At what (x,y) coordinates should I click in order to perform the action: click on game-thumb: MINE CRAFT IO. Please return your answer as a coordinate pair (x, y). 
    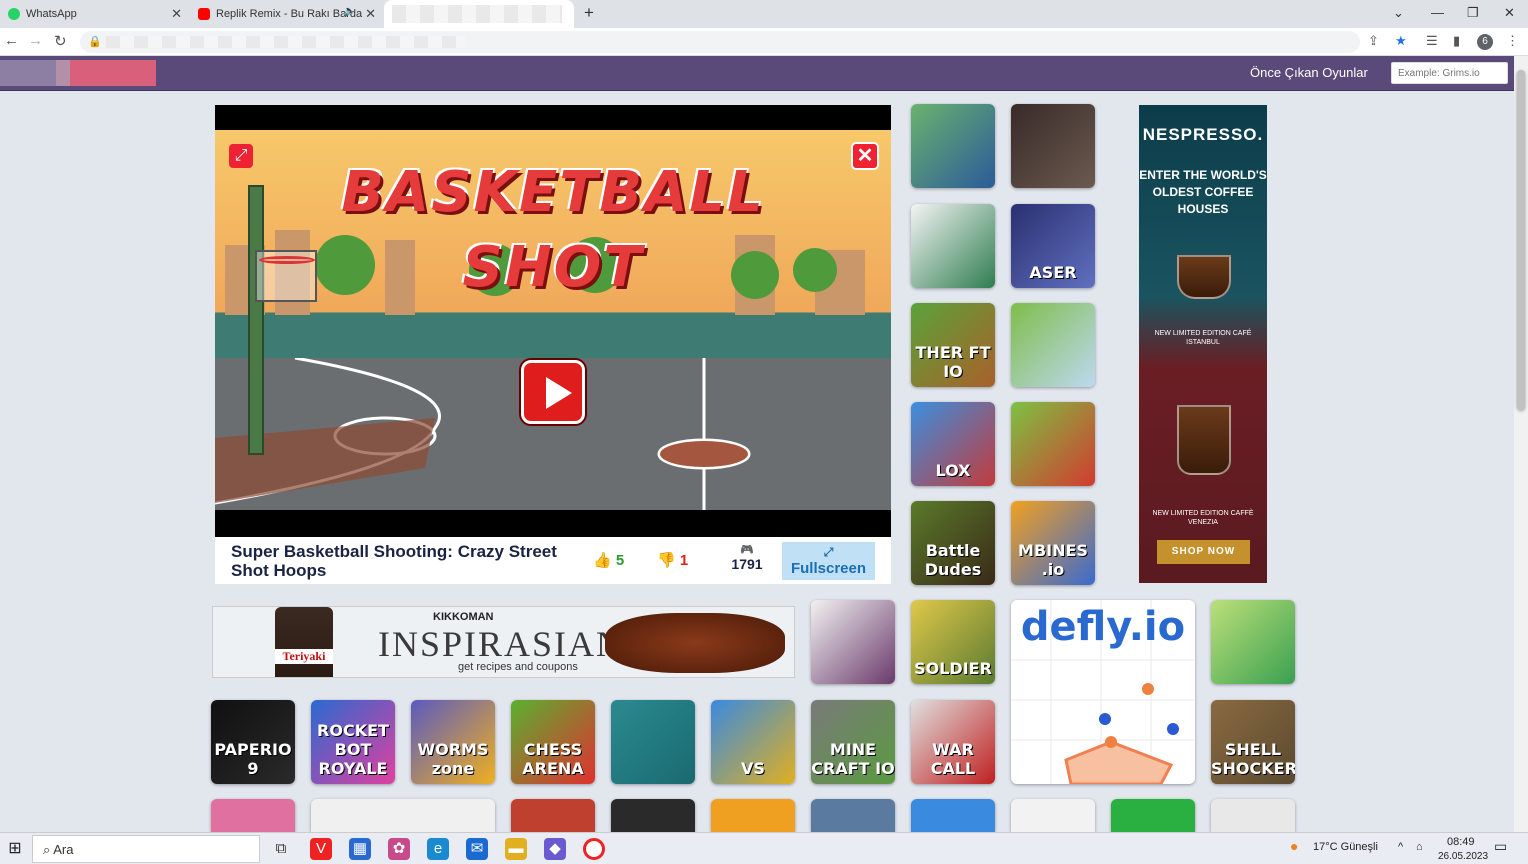
    Looking at the image, I should click on (853, 742).